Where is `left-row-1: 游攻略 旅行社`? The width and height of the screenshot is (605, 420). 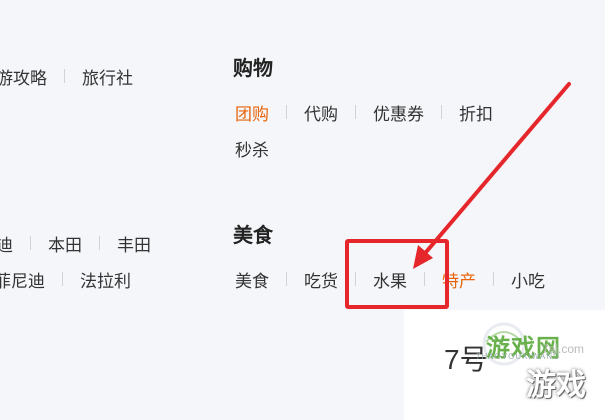
left-row-1: 游攻略 旅行社 is located at coordinates (66, 76).